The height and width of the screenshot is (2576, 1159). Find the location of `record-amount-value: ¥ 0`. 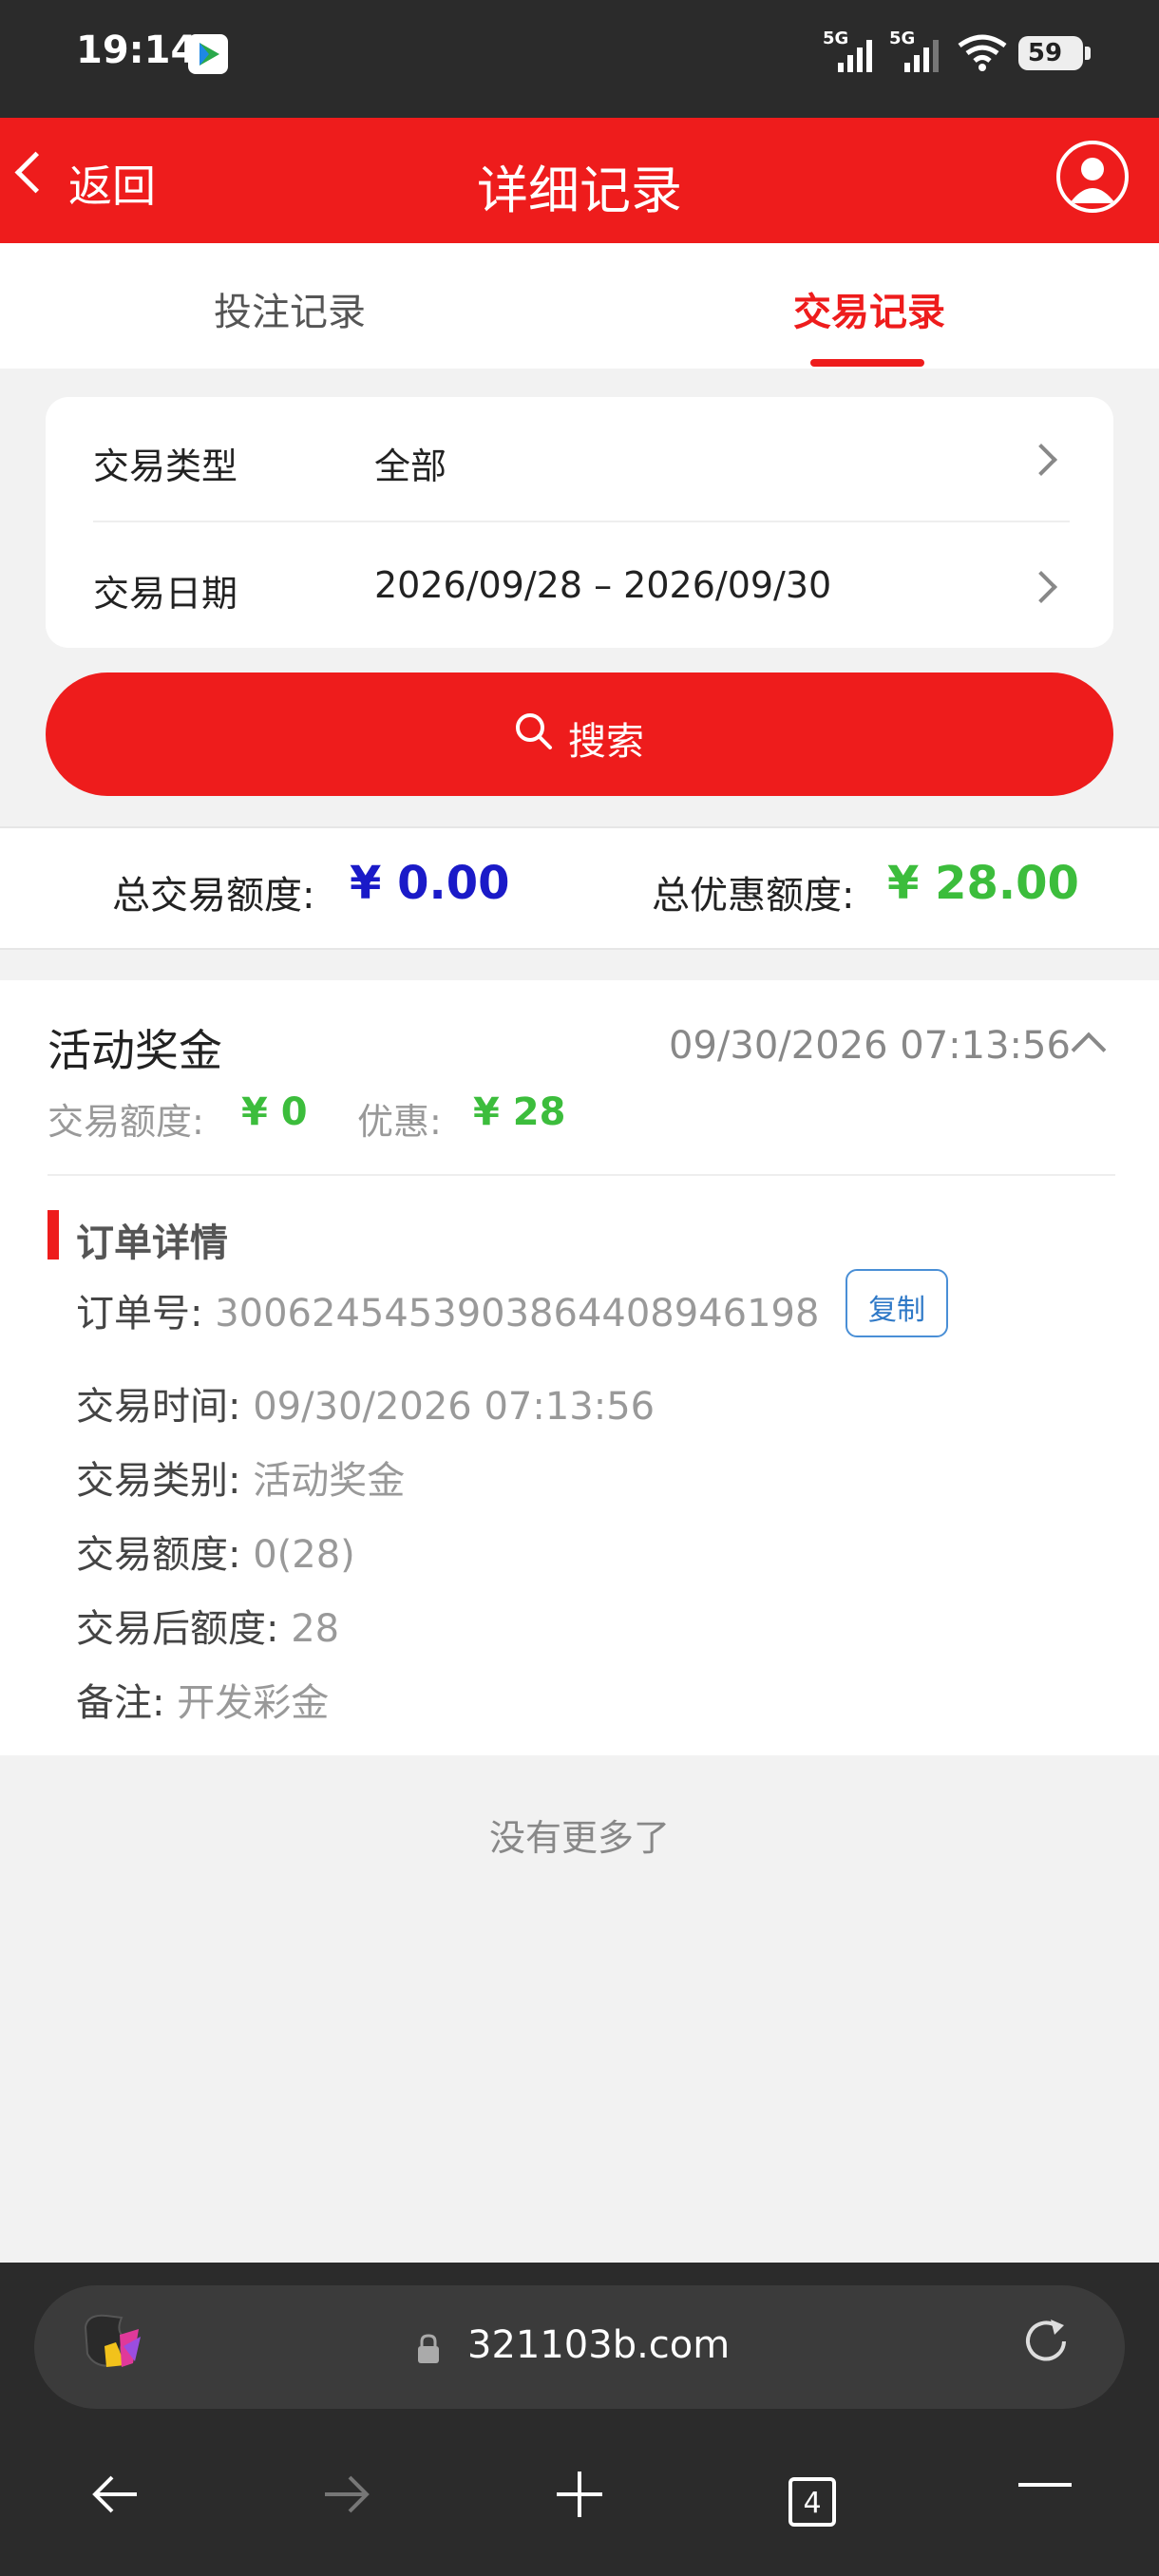

record-amount-value: ¥ 0 is located at coordinates (274, 1112).